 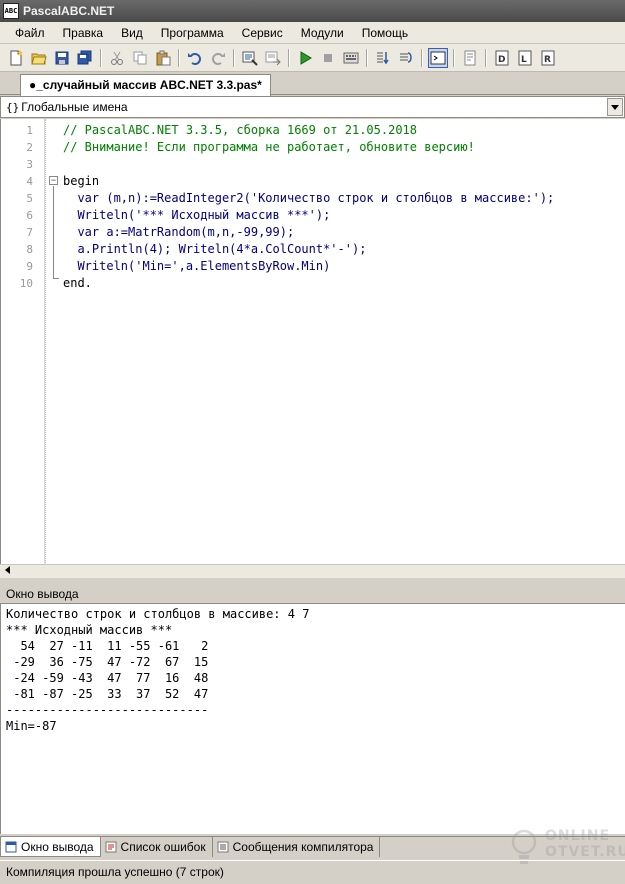 What do you see at coordinates (11, 11) in the screenshot?
I see `app-logo-icon: ABC` at bounding box center [11, 11].